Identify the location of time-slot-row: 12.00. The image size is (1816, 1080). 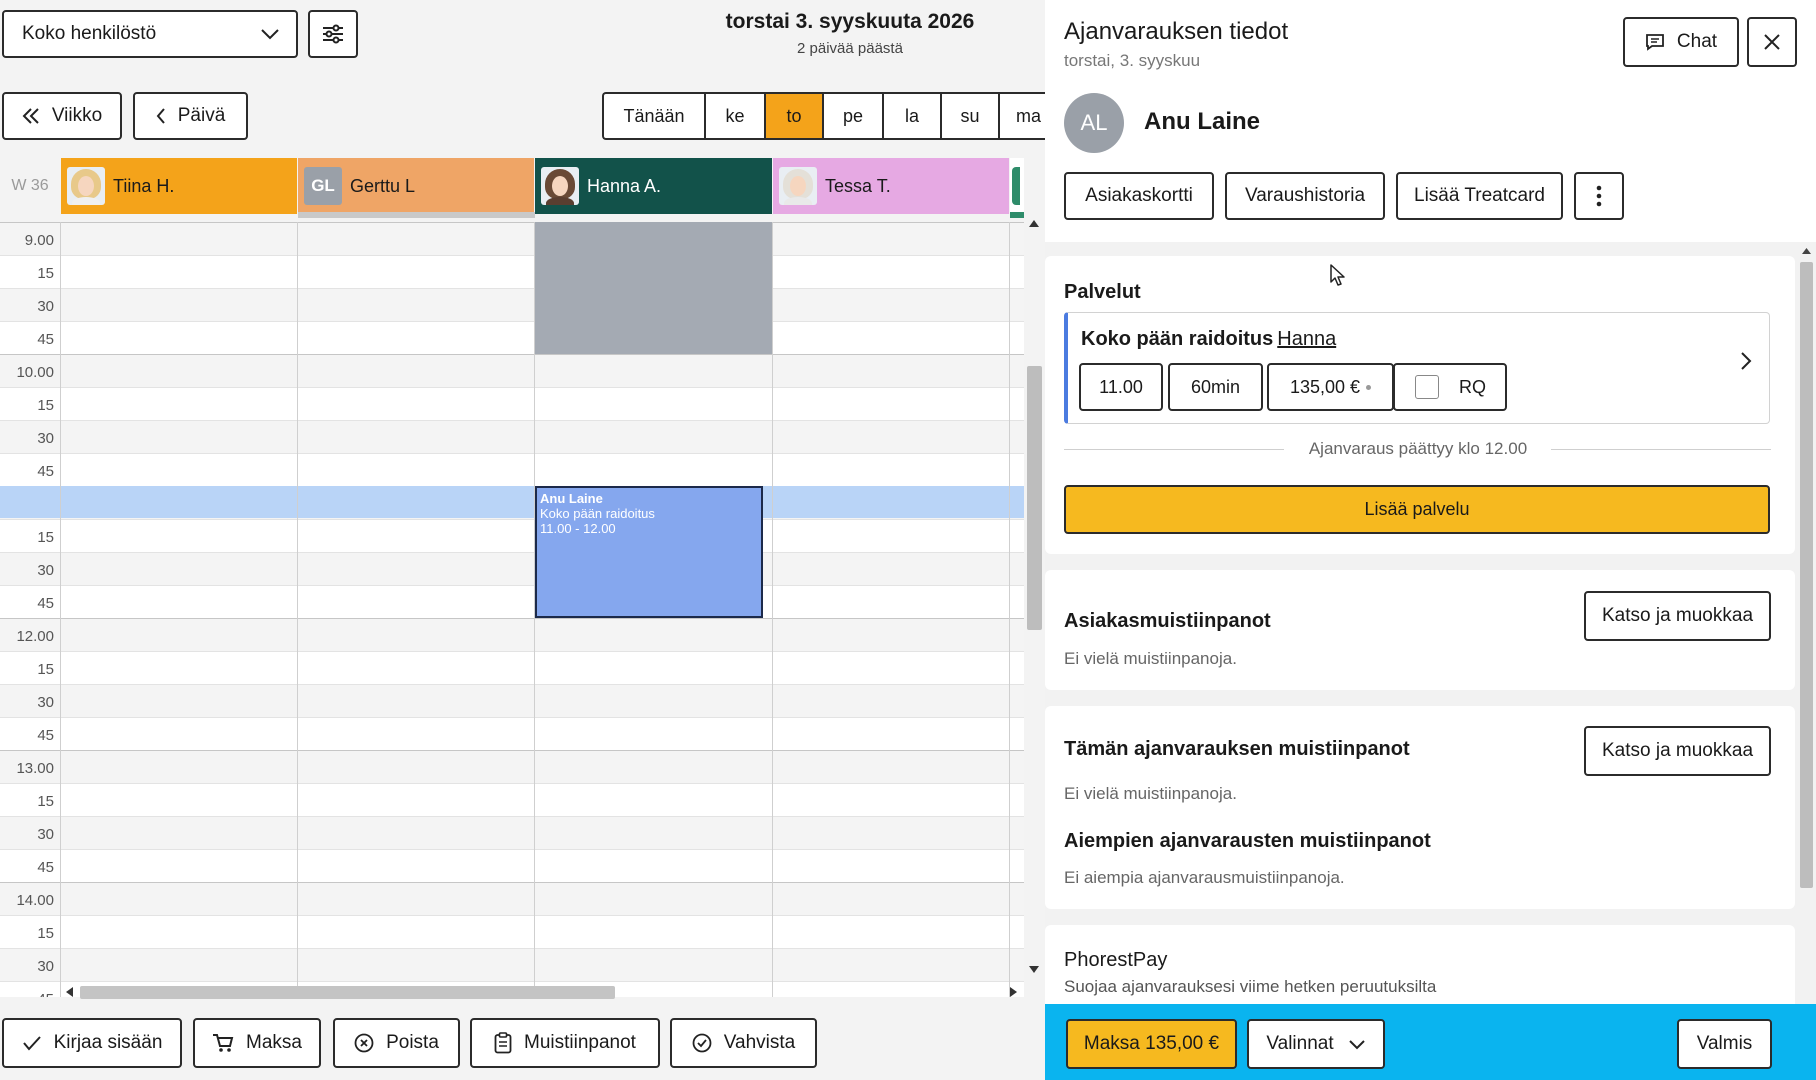
(512, 634).